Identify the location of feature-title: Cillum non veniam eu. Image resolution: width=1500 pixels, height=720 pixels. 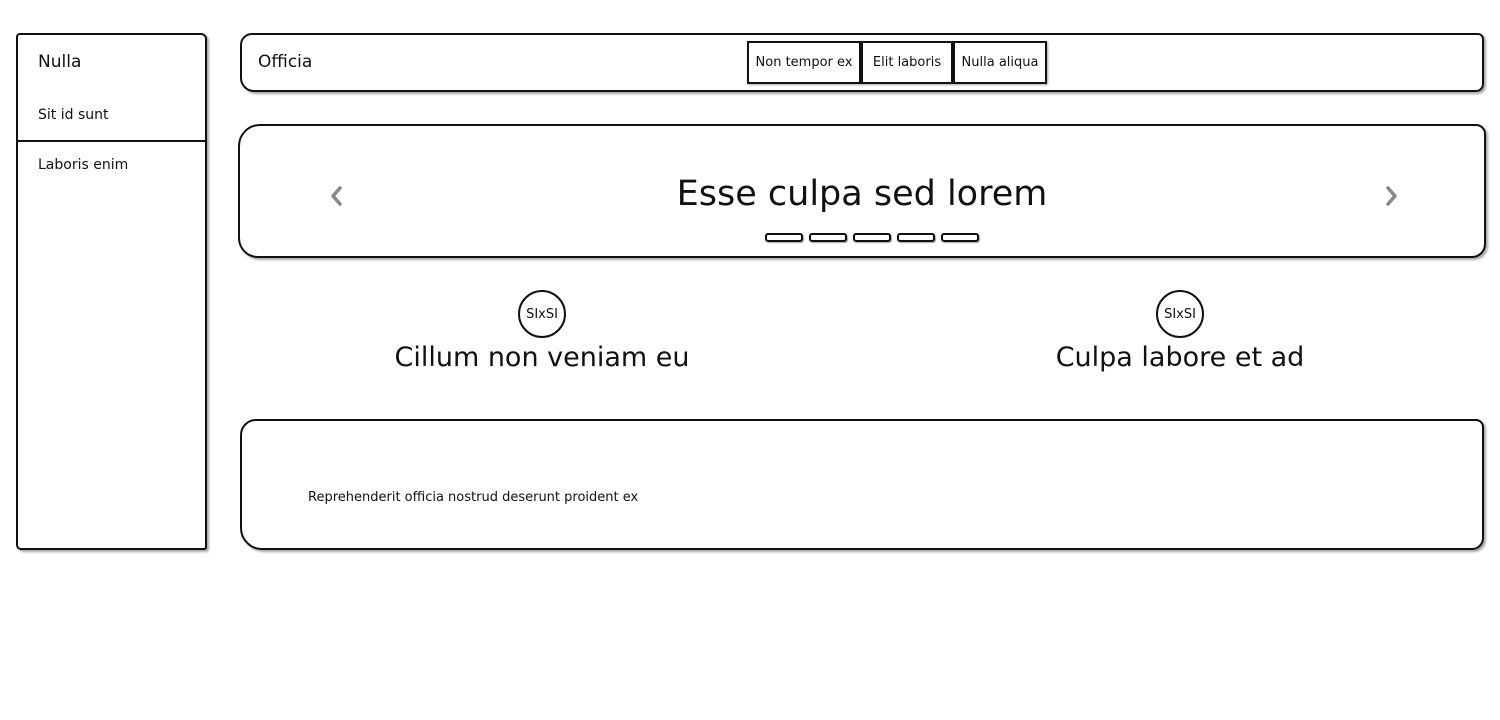
(542, 357).